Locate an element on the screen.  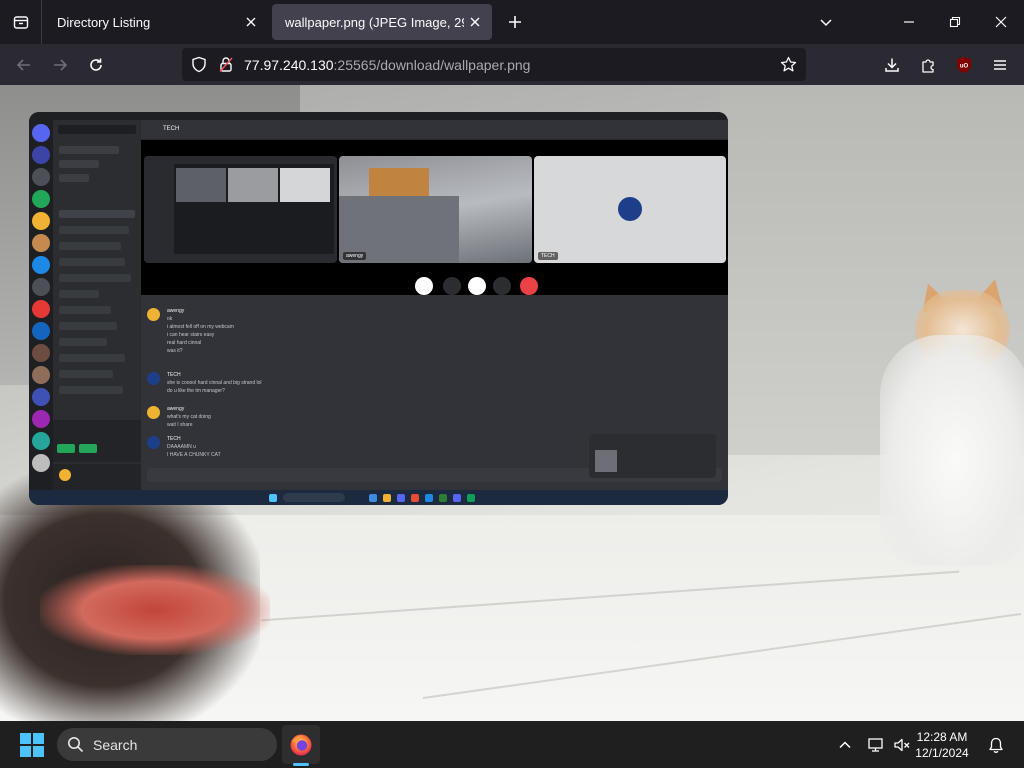
reload-icon is located at coordinates (96, 64).